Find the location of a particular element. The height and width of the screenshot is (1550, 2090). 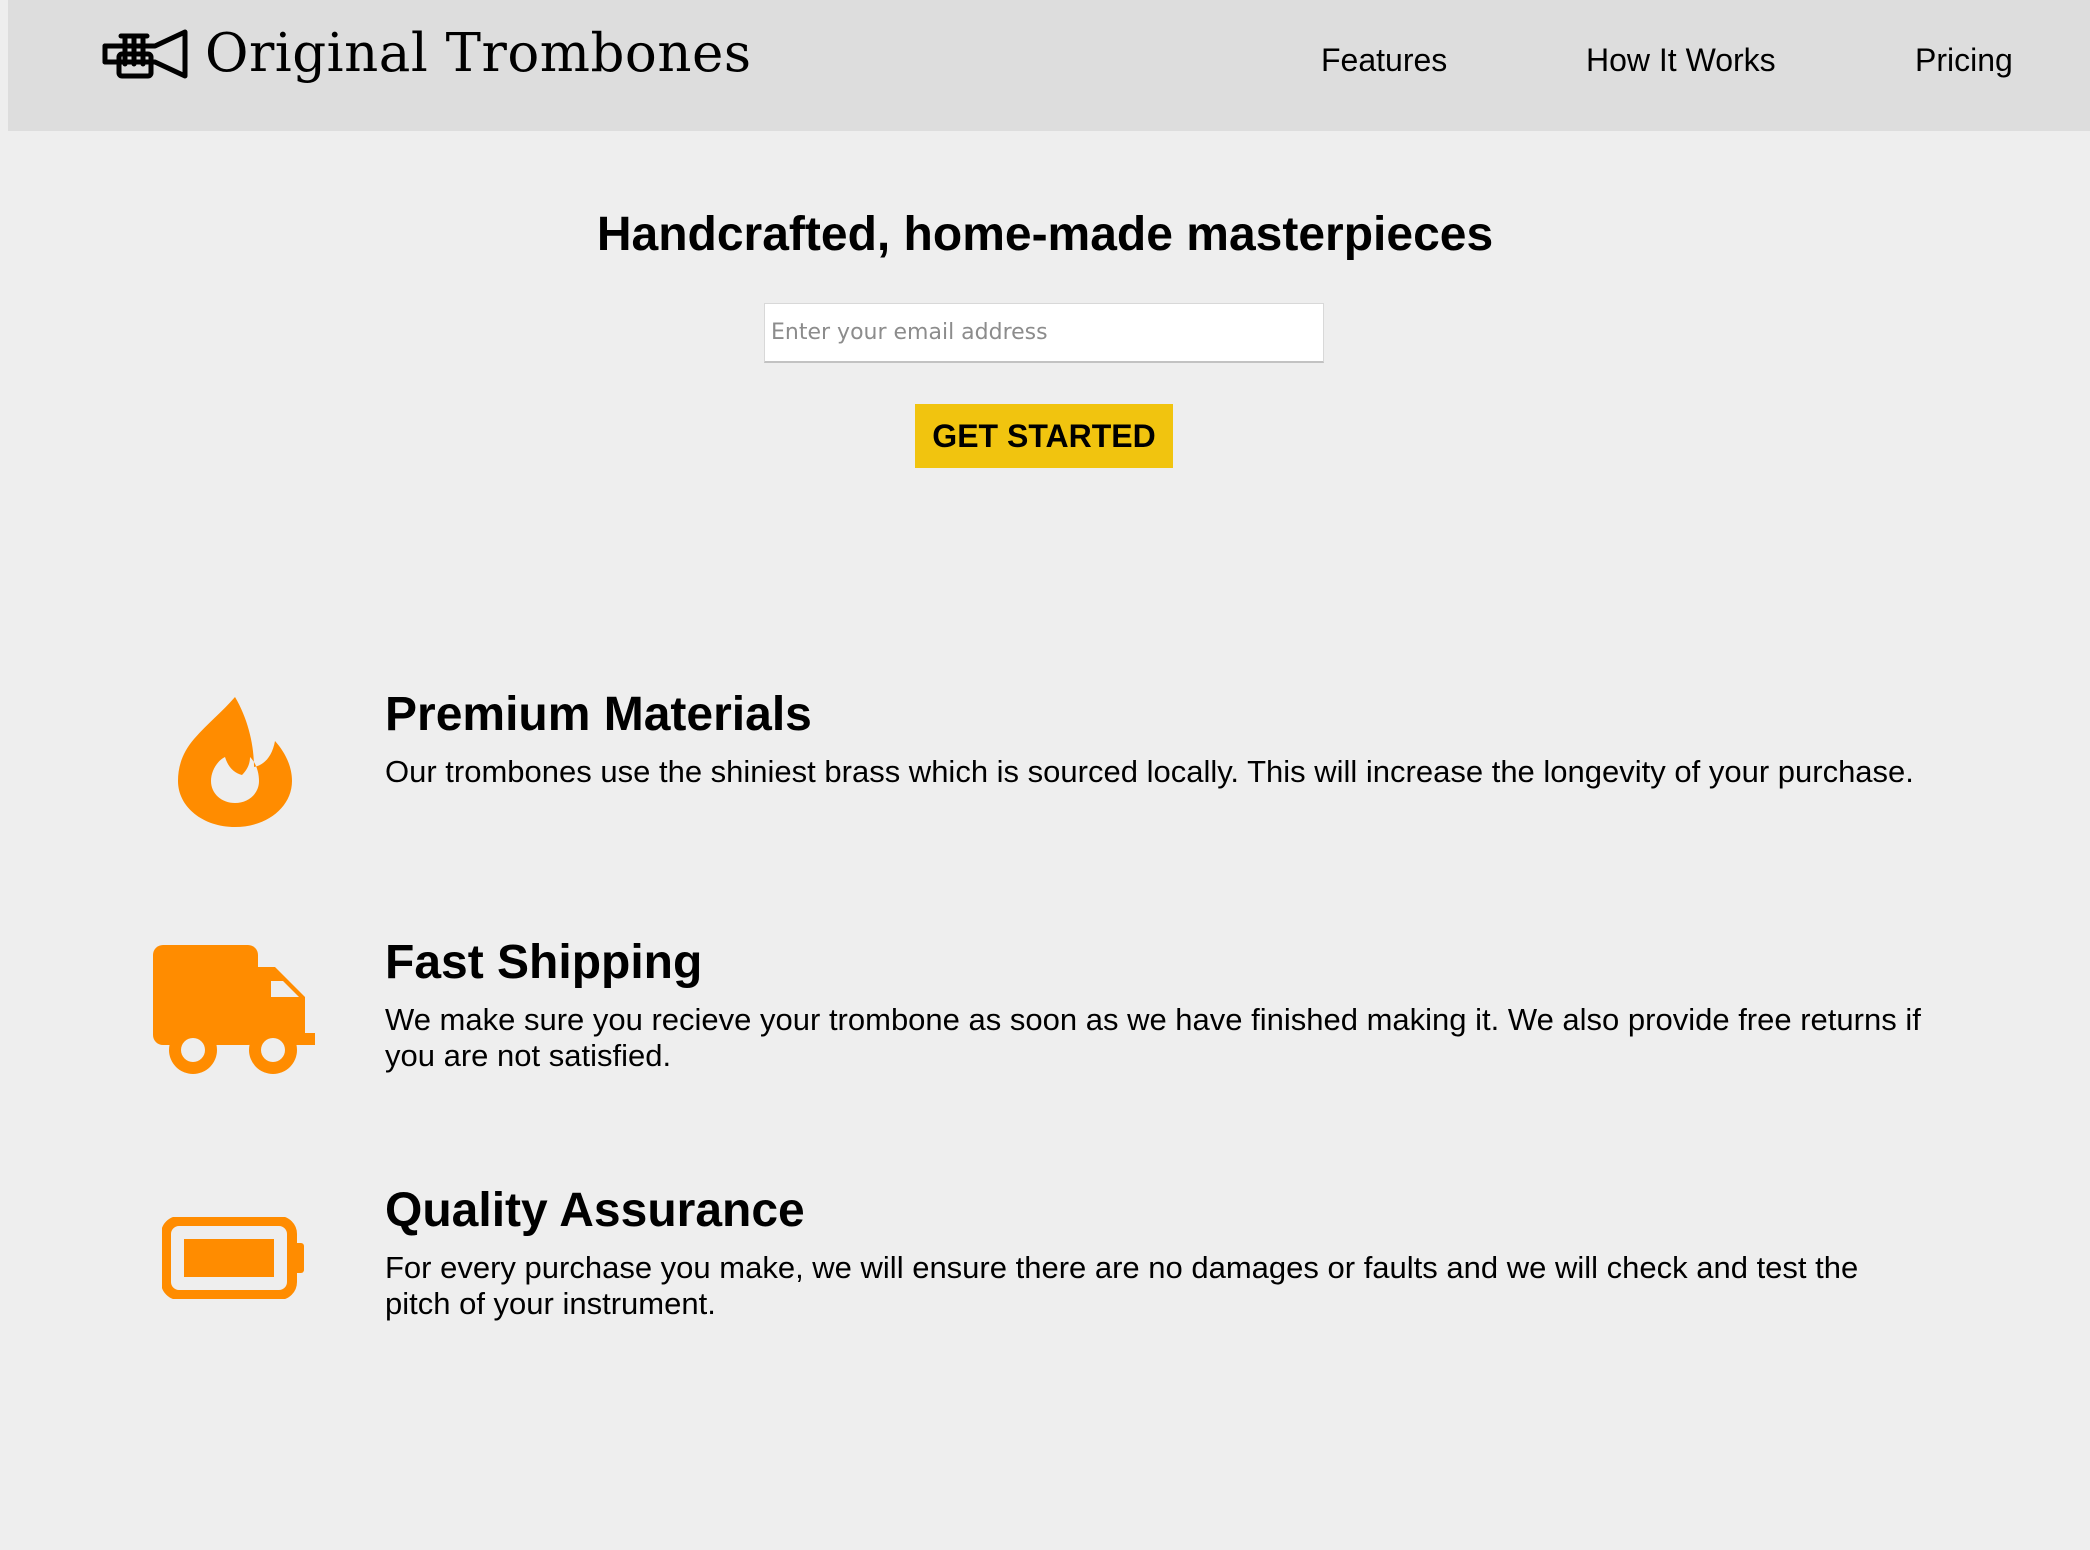

trumpet-icon is located at coordinates (145, 54).